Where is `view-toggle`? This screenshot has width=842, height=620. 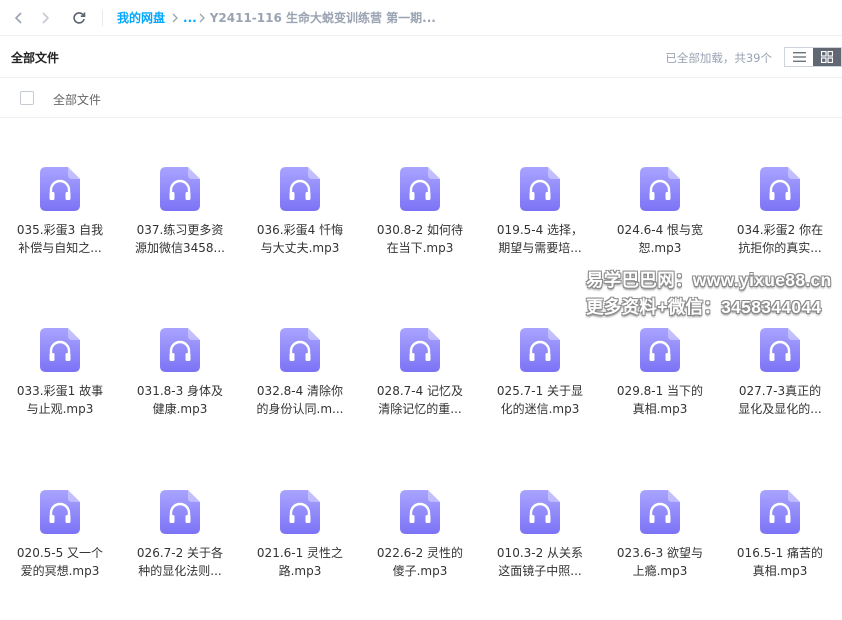
view-toggle is located at coordinates (813, 57).